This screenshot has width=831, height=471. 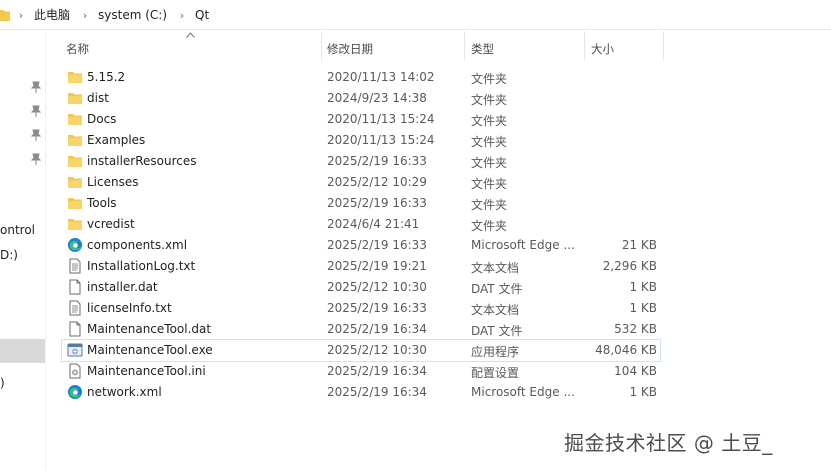 What do you see at coordinates (133, 15) in the screenshot?
I see `breadcrumb-system-drive: system (C:)` at bounding box center [133, 15].